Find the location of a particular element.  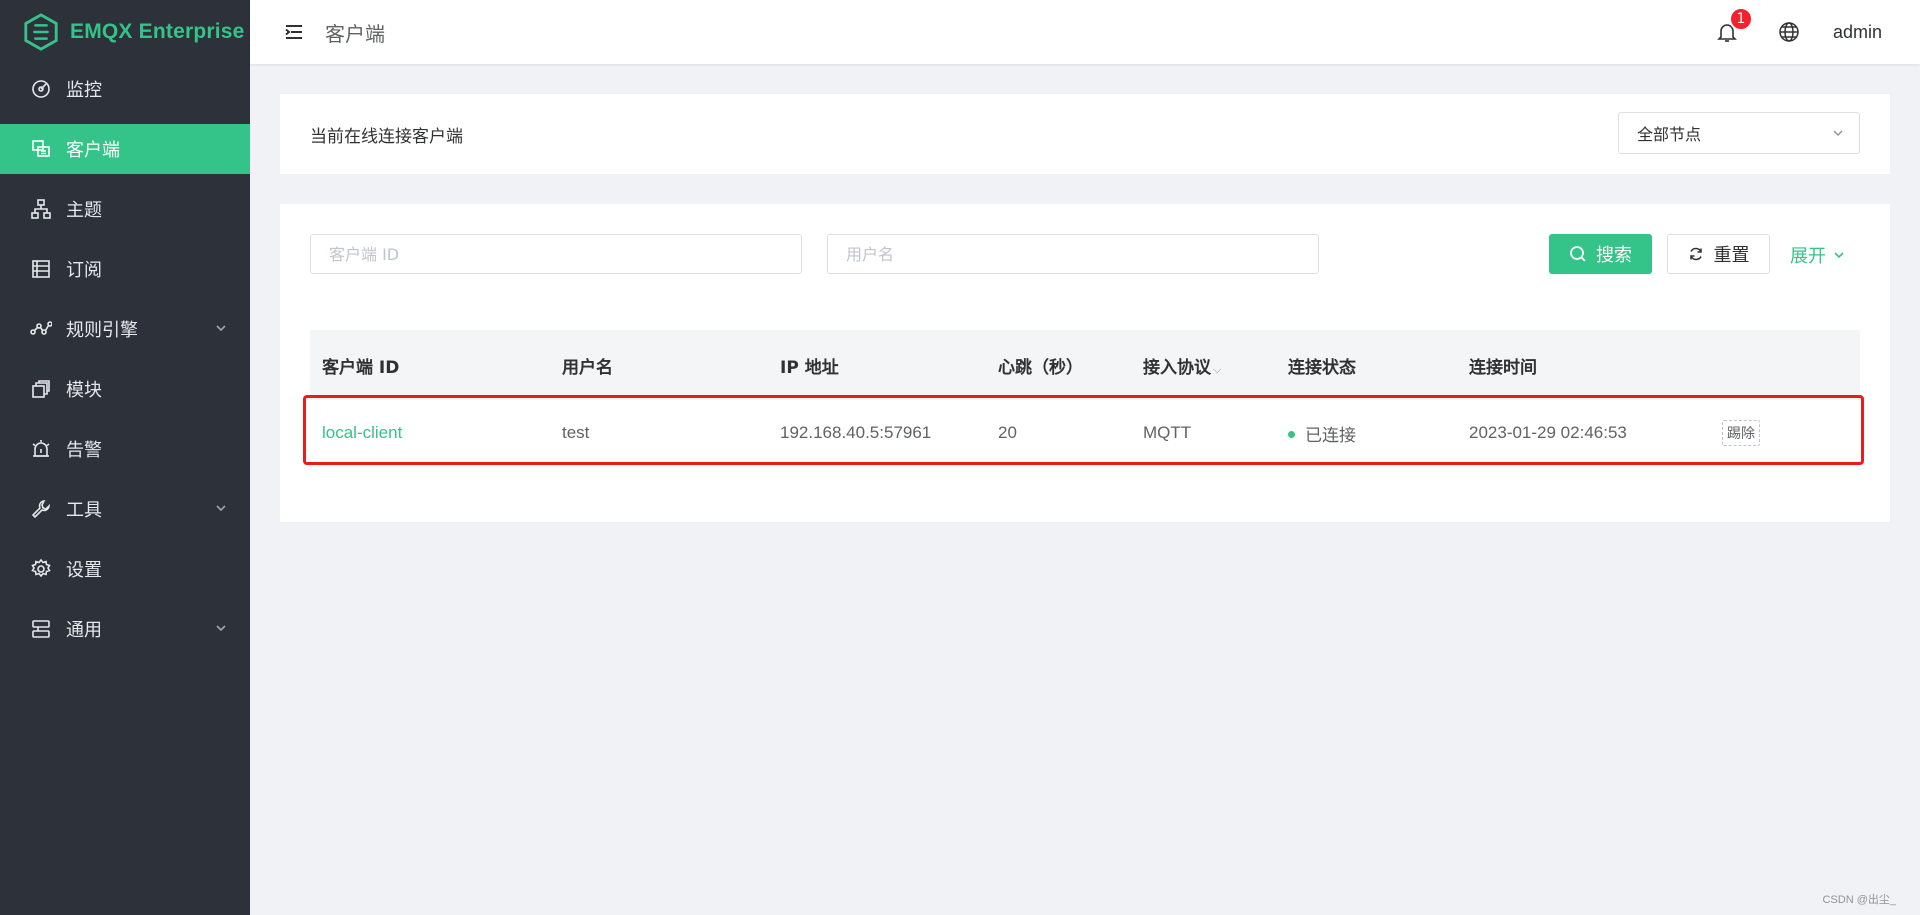

status-dot-icon is located at coordinates (1291, 434).